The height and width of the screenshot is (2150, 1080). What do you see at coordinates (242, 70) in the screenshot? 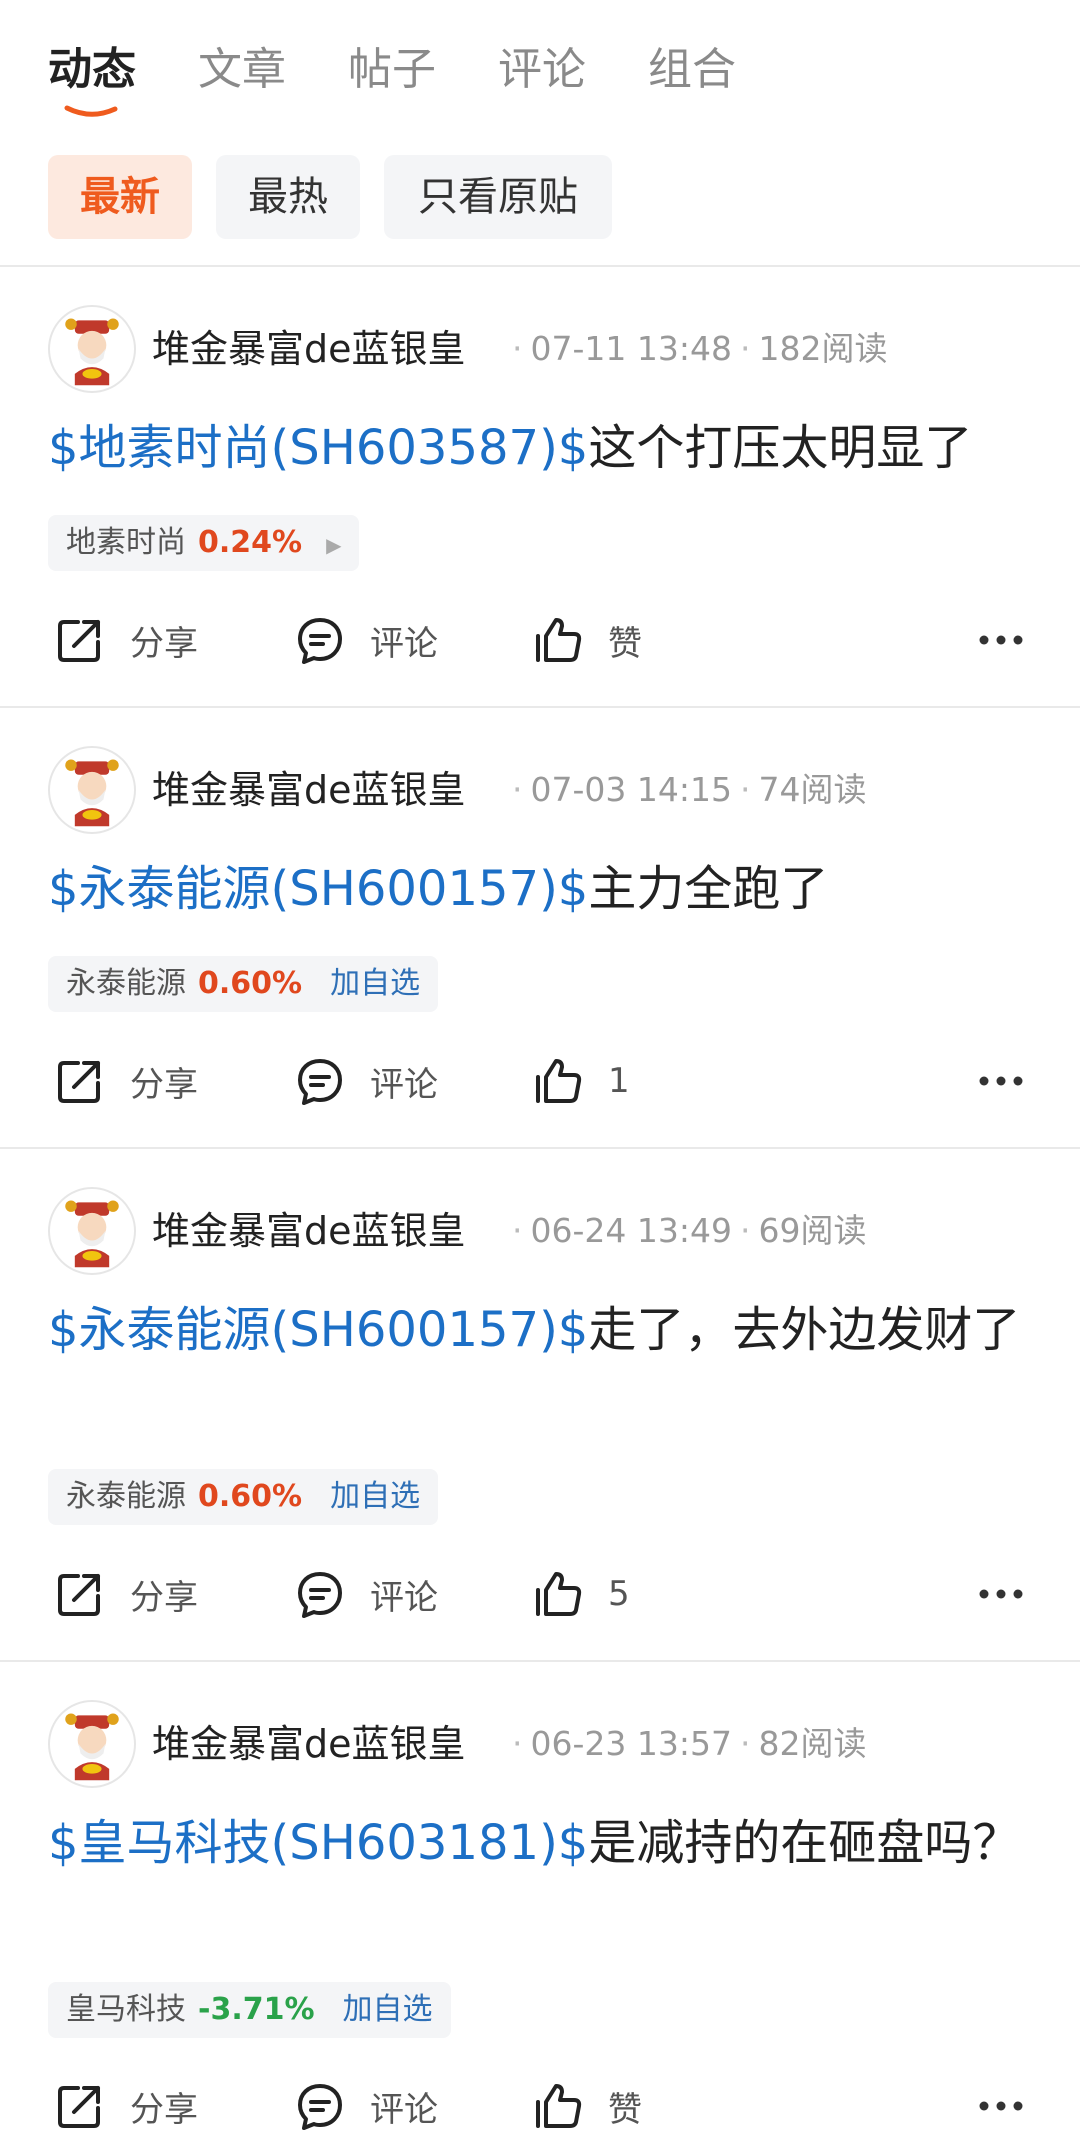
I see `tab-articles: 文章` at bounding box center [242, 70].